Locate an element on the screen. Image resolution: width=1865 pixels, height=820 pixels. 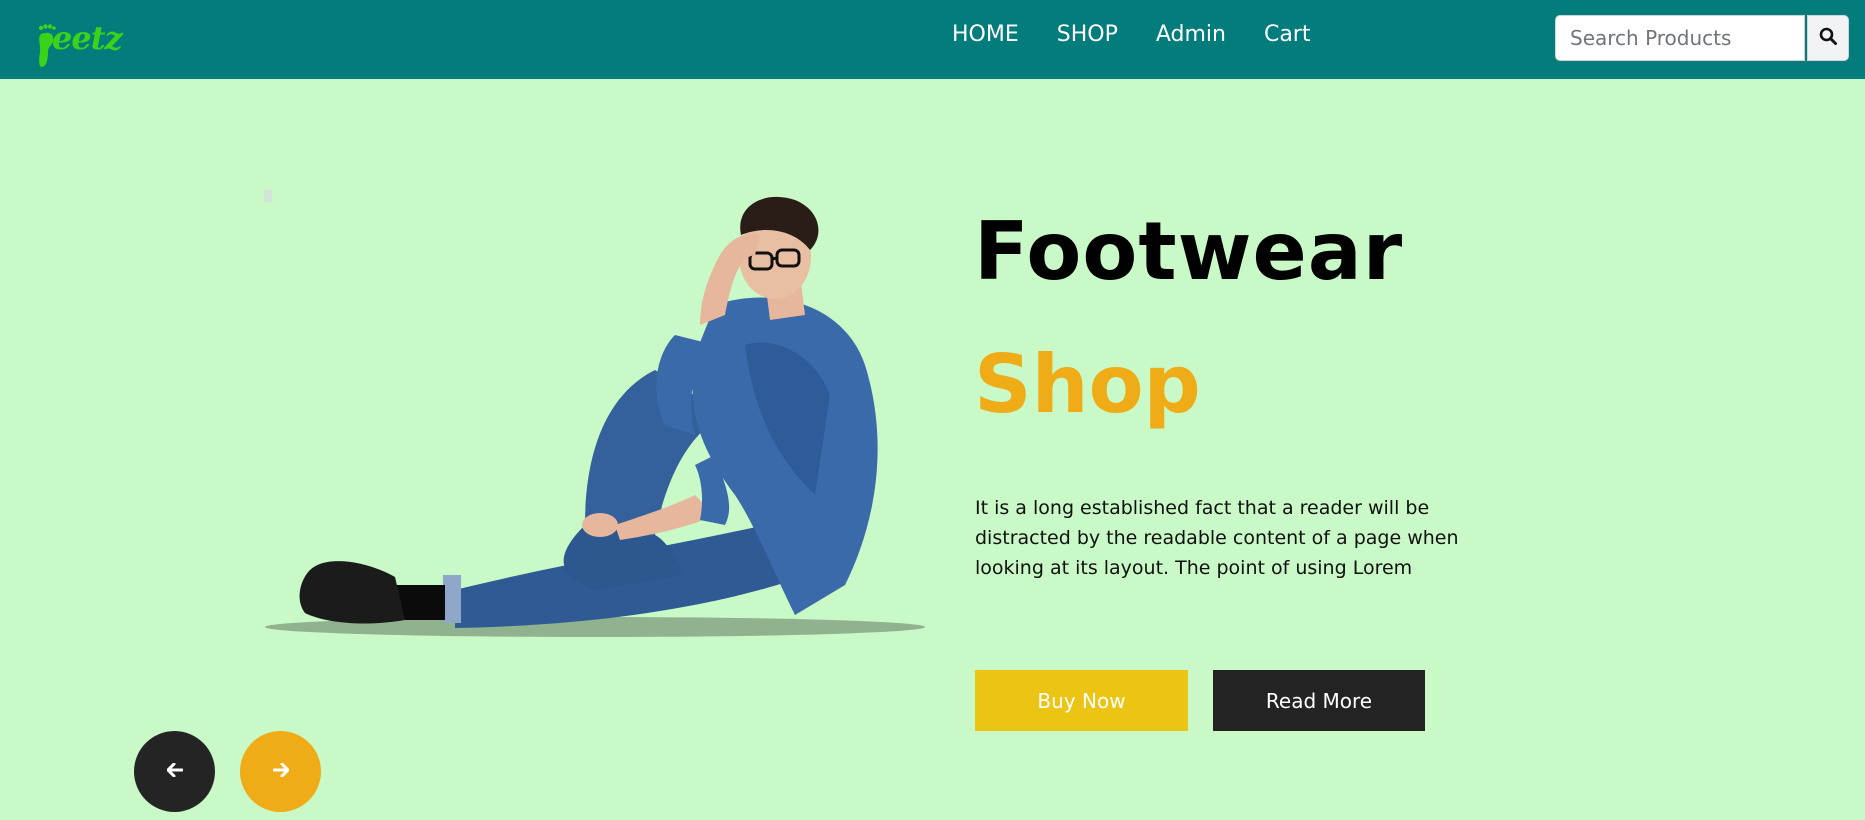
carousel-next-button is located at coordinates (280, 771).